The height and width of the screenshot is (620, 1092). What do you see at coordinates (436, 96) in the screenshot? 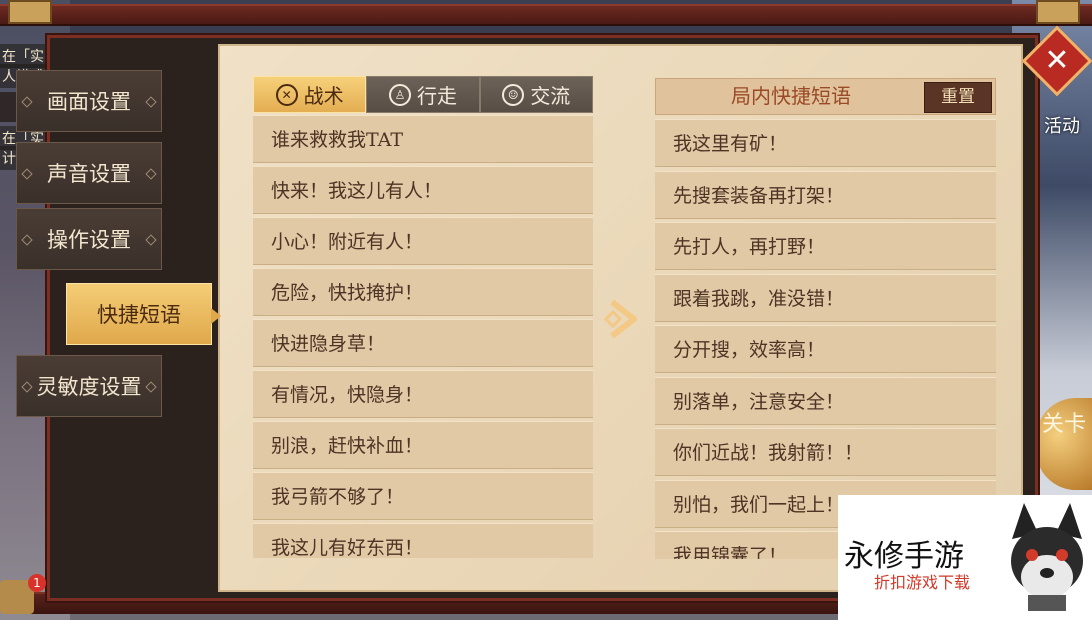
I see `tab-label: 行走` at bounding box center [436, 96].